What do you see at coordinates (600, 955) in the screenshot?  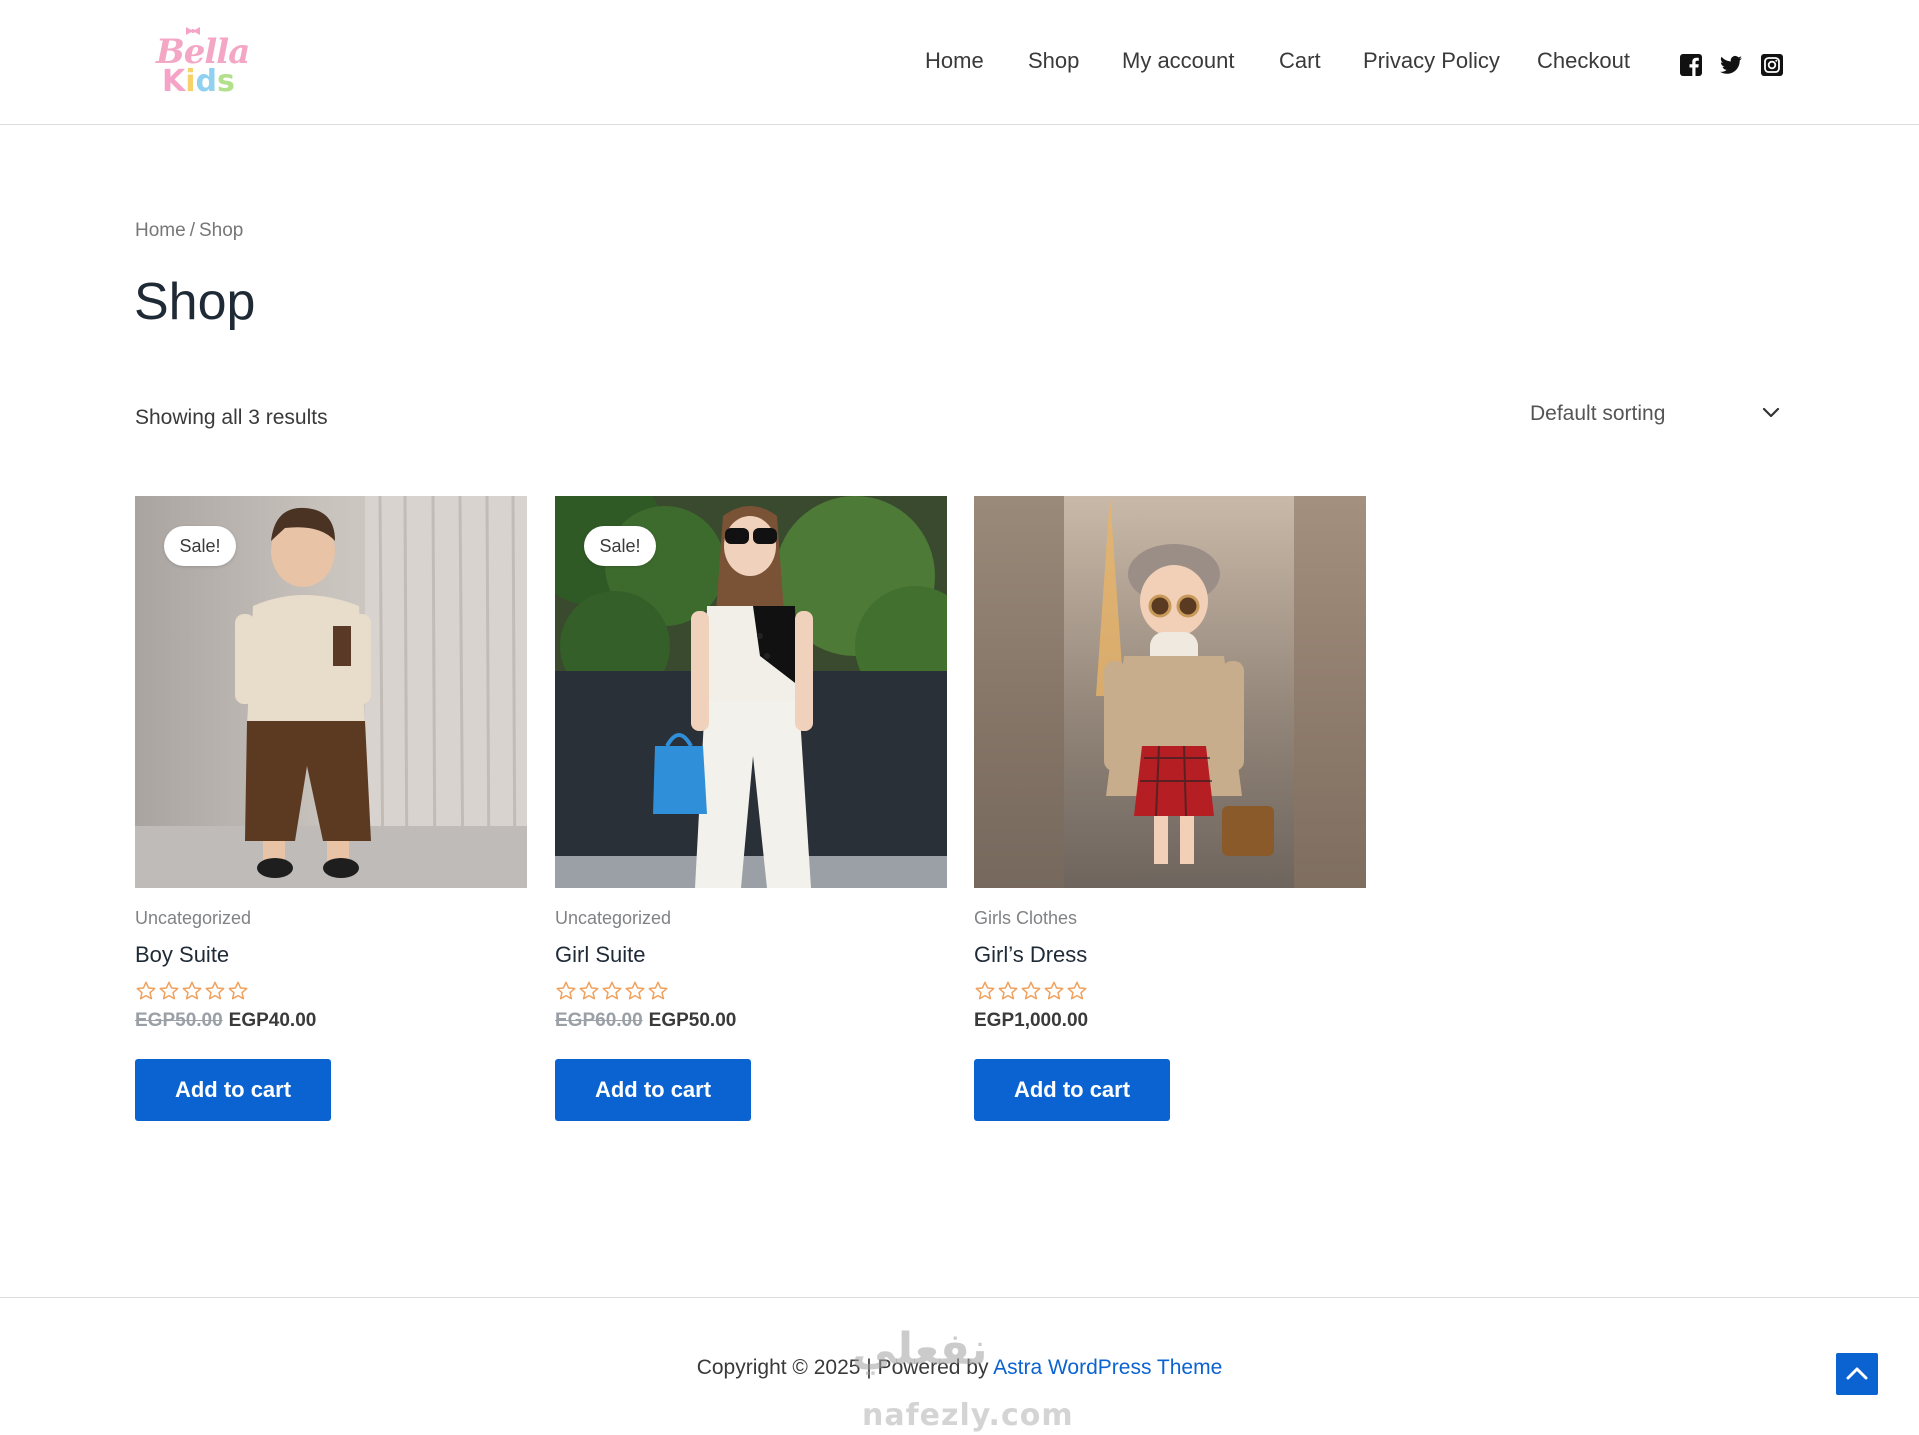 I see `product-title: Girl Suite` at bounding box center [600, 955].